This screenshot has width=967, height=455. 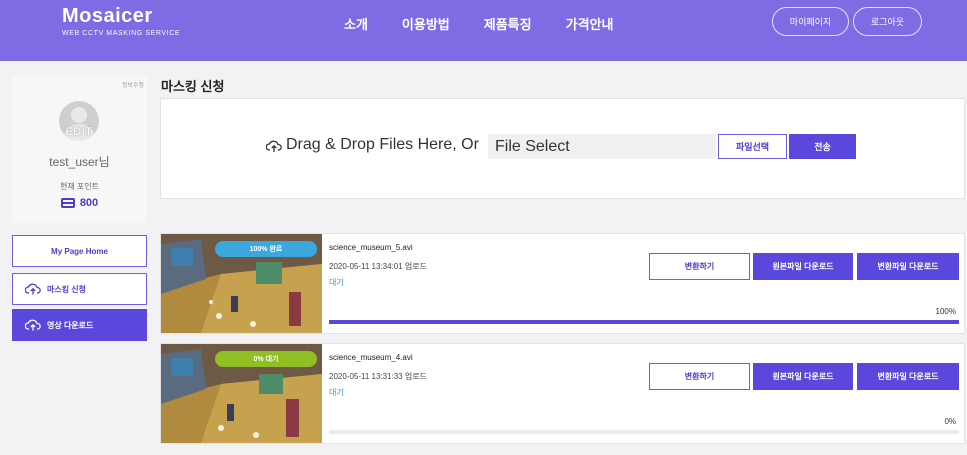 I want to click on sidebar-item-video-download: 영상 다운로드, so click(x=79, y=325).